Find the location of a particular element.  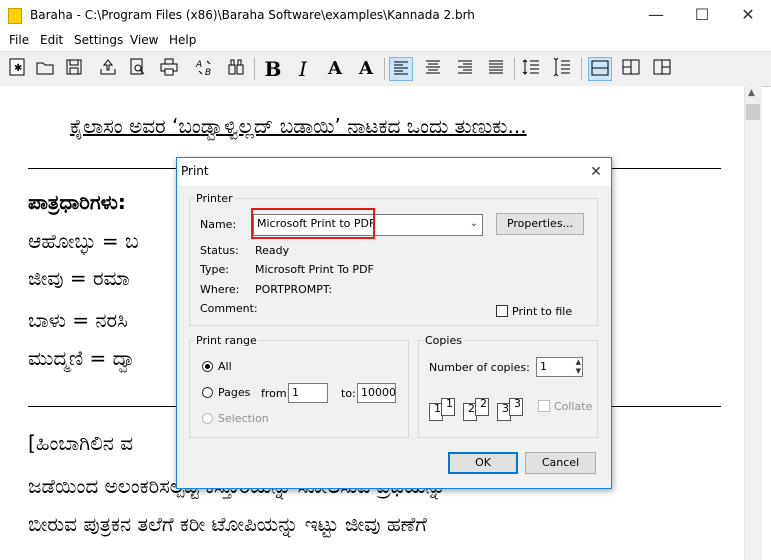

upload-icon is located at coordinates (108, 69).